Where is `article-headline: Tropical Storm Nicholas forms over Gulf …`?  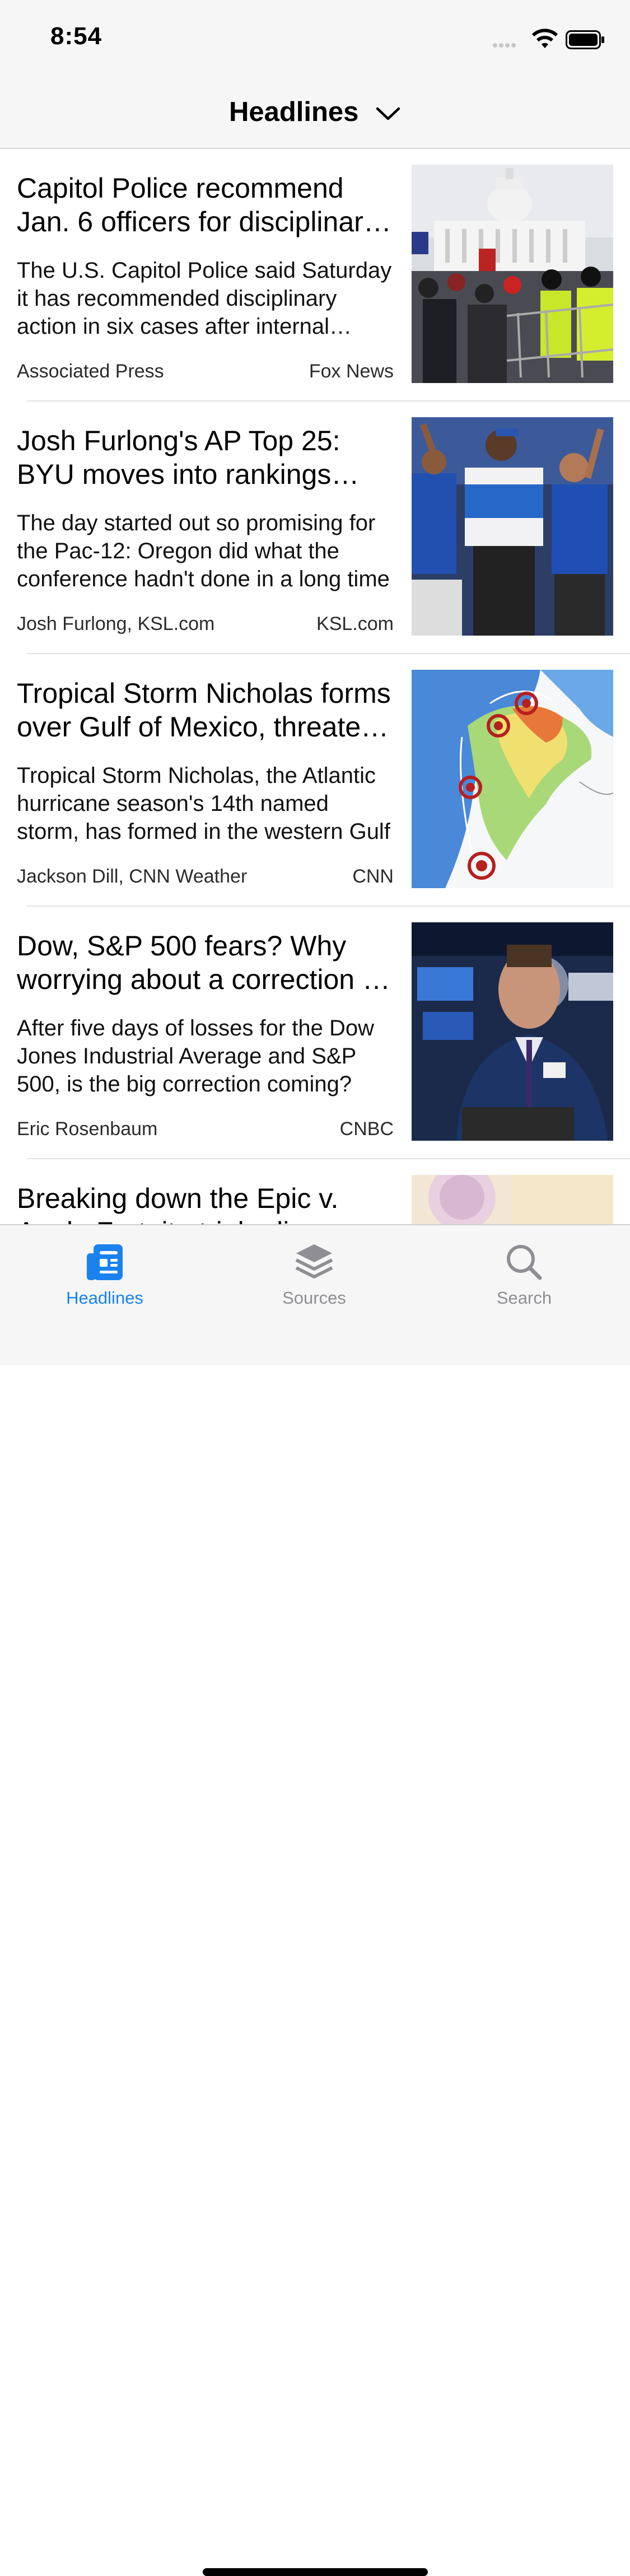 article-headline: Tropical Storm Nicholas forms over Gulf … is located at coordinates (204, 711).